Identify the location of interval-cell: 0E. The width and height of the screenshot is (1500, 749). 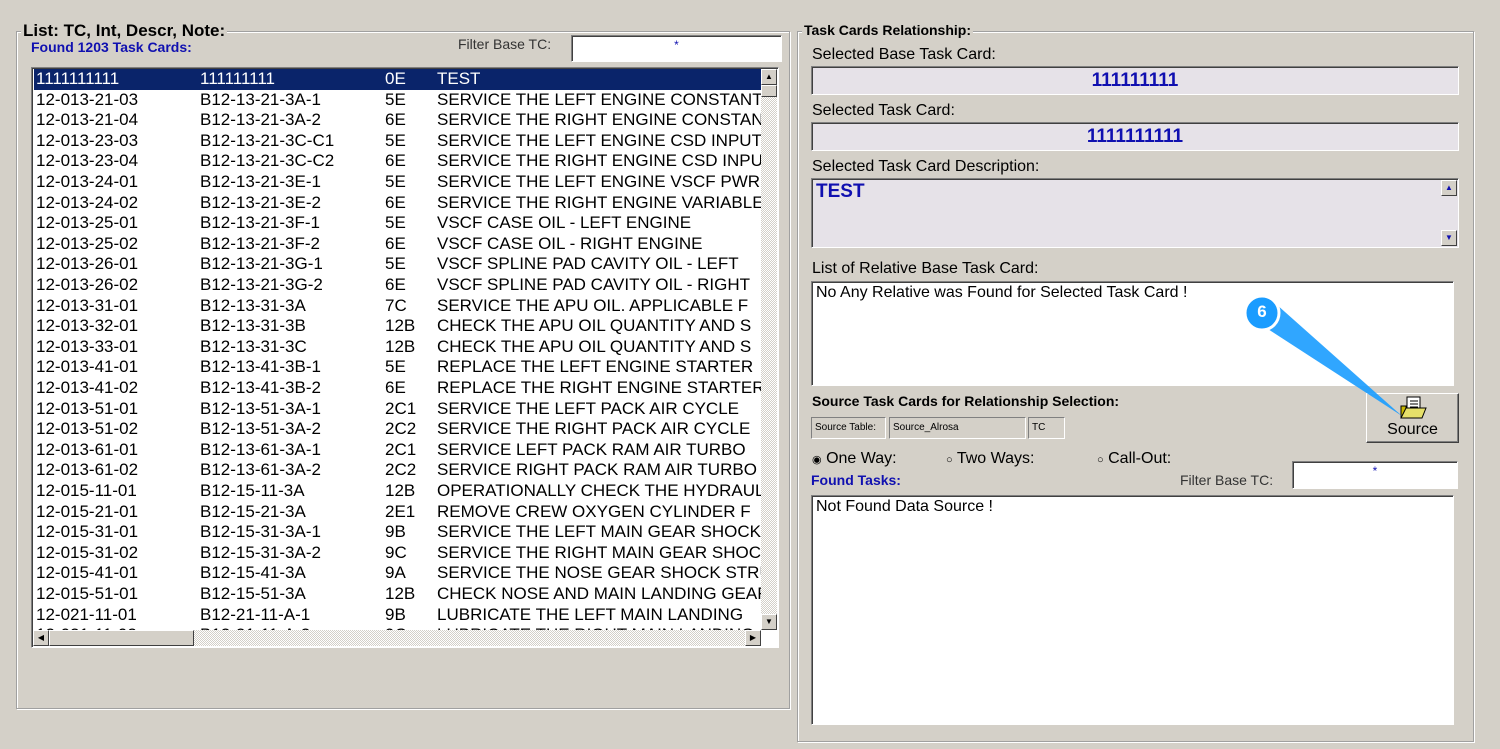
(395, 78).